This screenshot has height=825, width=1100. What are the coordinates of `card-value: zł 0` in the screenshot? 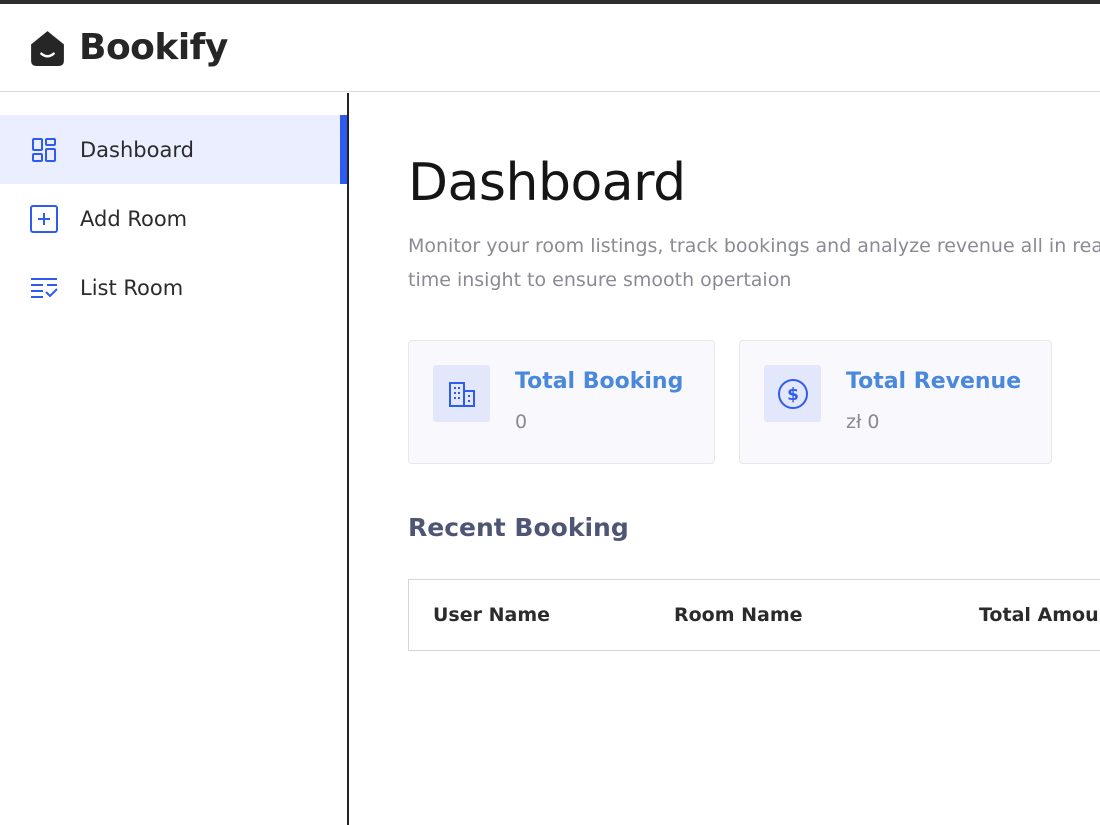 It's located at (863, 422).